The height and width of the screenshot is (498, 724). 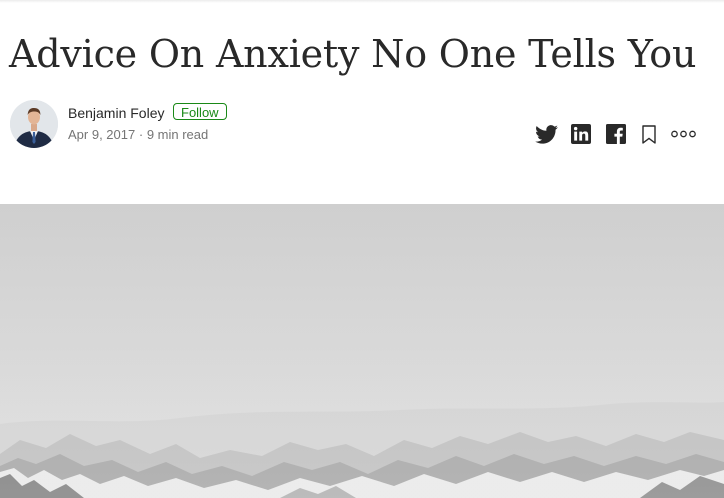 I want to click on share-linkedin-button, so click(x=581, y=134).